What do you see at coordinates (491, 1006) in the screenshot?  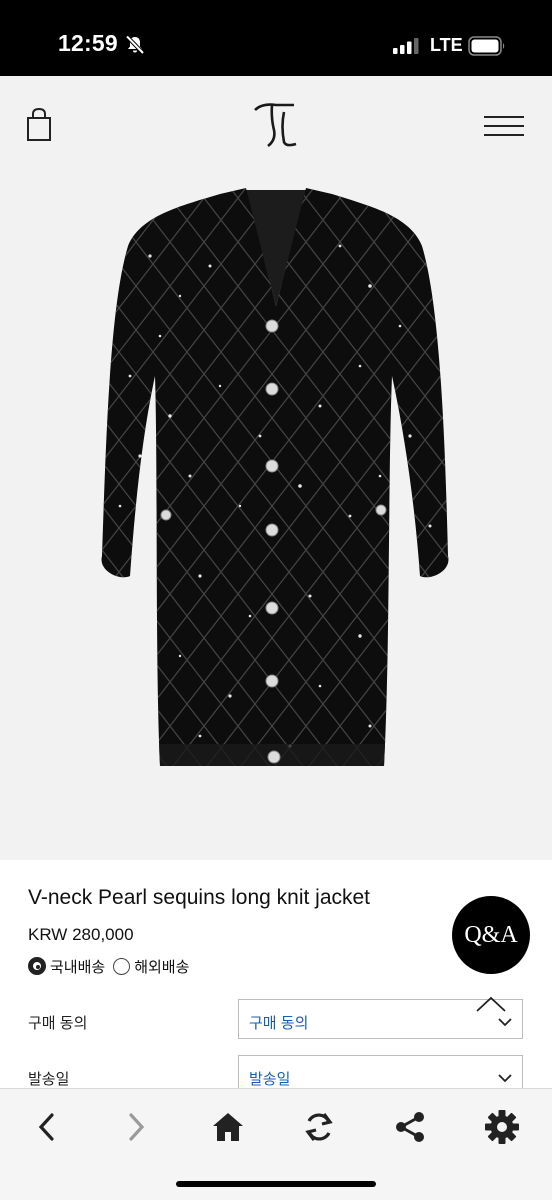 I see `scroll-to-top-icon` at bounding box center [491, 1006].